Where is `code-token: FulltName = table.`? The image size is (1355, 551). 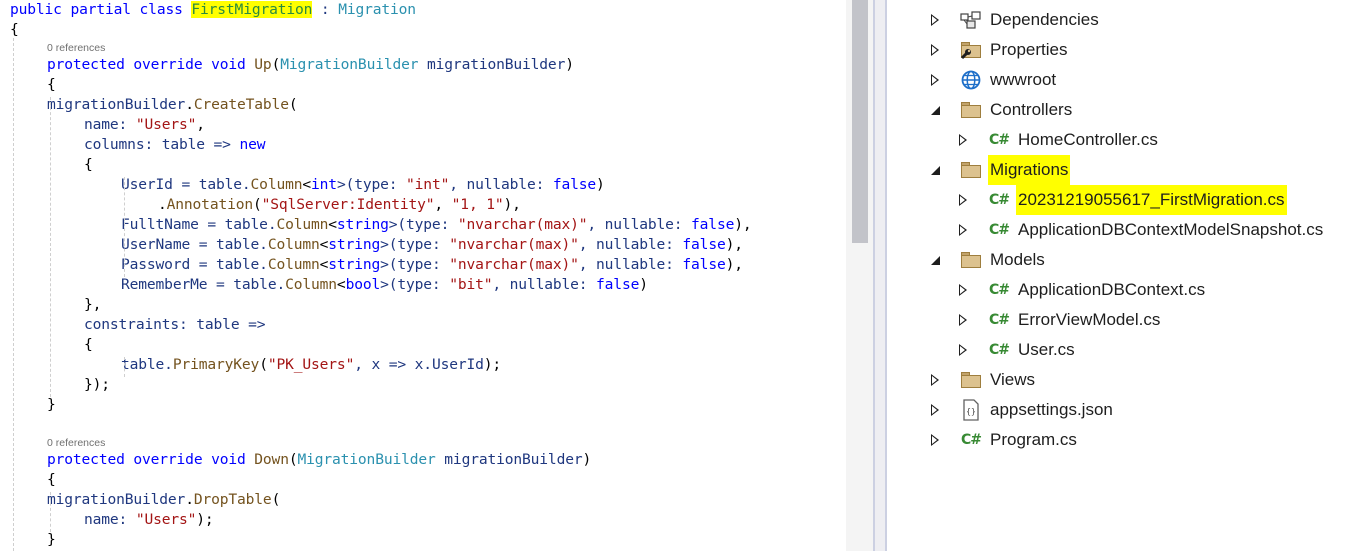
code-token: FulltName = table. is located at coordinates (199, 224).